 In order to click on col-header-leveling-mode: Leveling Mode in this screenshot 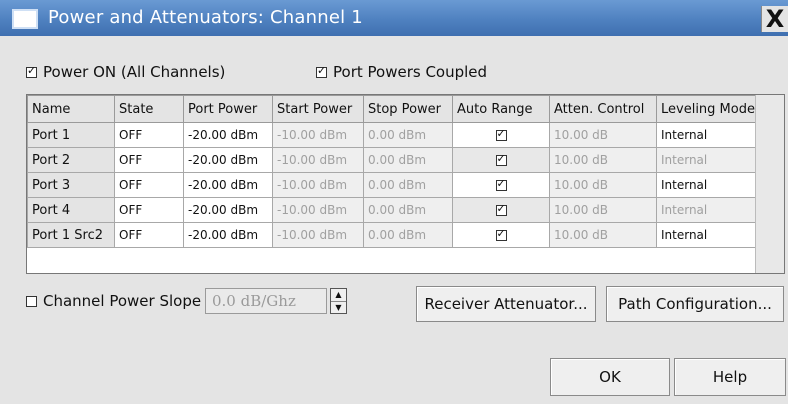, I will do `click(712, 109)`.